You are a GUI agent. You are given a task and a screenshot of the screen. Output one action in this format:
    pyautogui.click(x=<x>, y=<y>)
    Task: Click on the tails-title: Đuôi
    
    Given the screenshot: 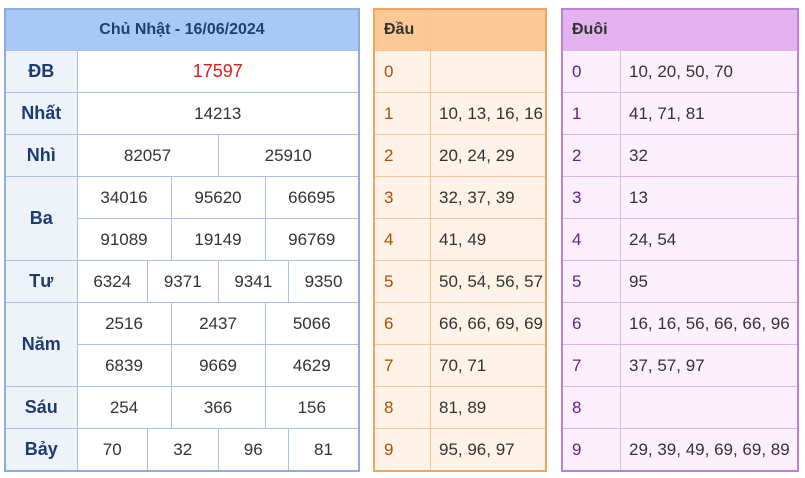 What is the action you would take?
    pyautogui.click(x=591, y=30)
    